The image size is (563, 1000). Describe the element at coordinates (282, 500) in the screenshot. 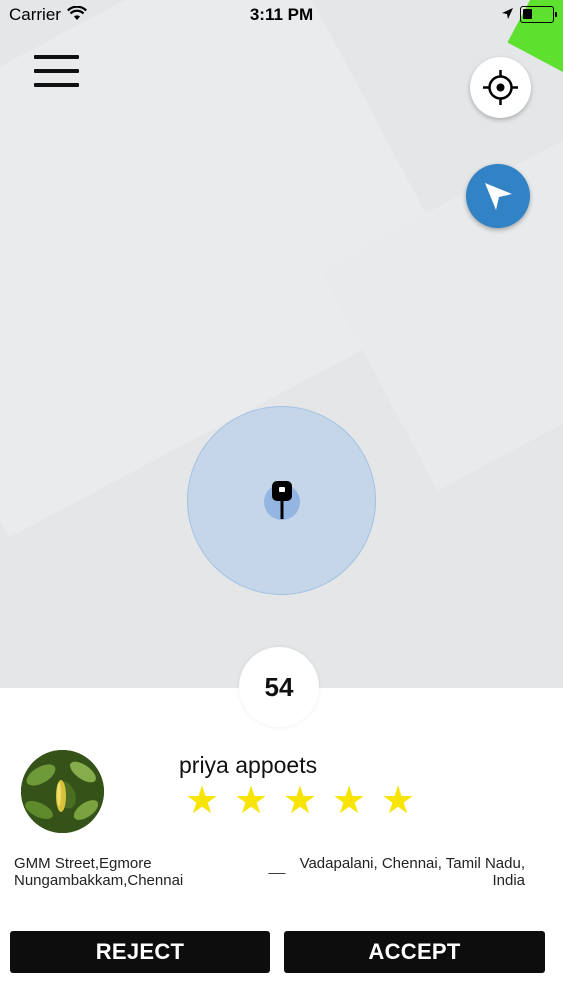

I see `car-pin-icon` at that location.